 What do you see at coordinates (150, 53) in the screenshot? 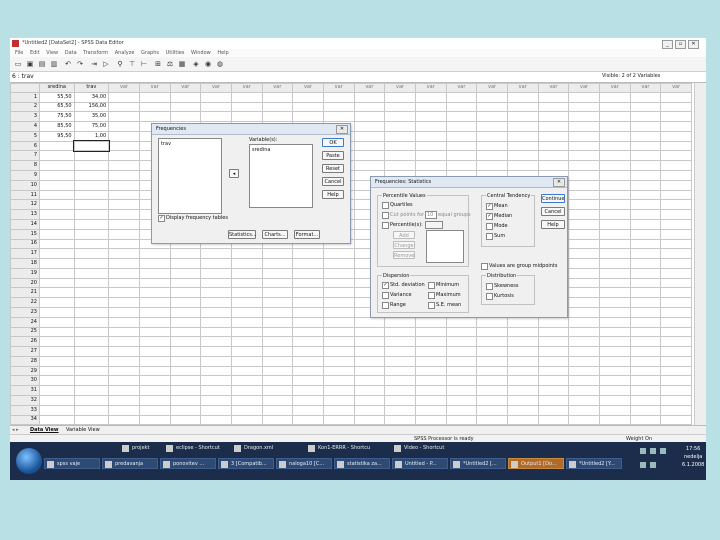
I see `menu-graphs: Graphs` at bounding box center [150, 53].